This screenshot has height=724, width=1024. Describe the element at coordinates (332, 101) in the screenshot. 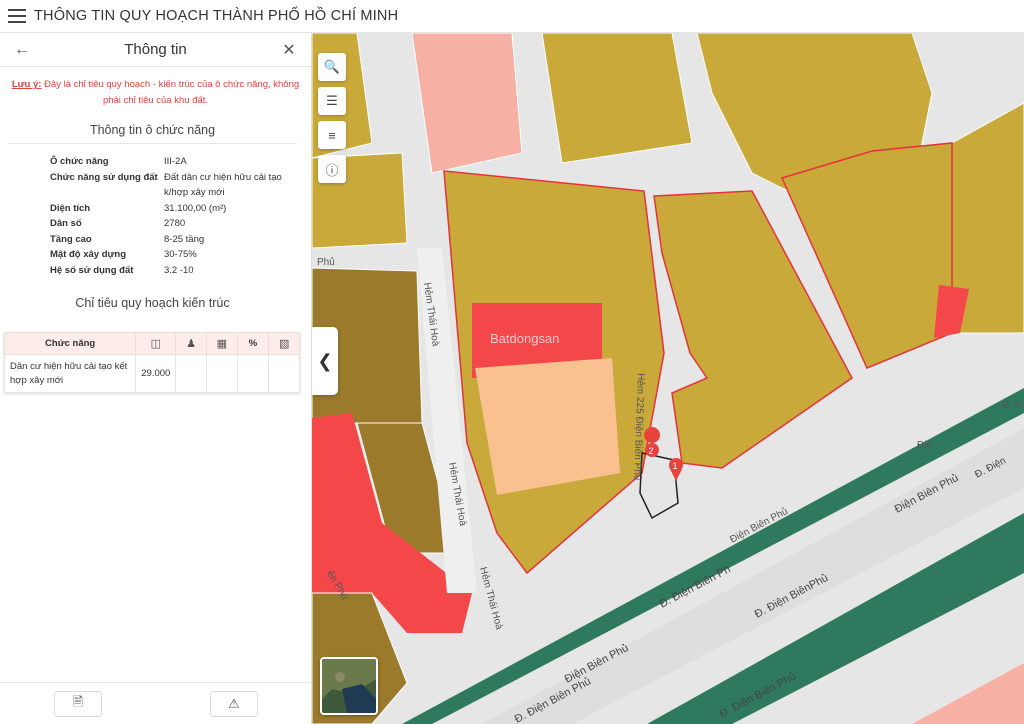

I see `layers-icon: ☰` at that location.